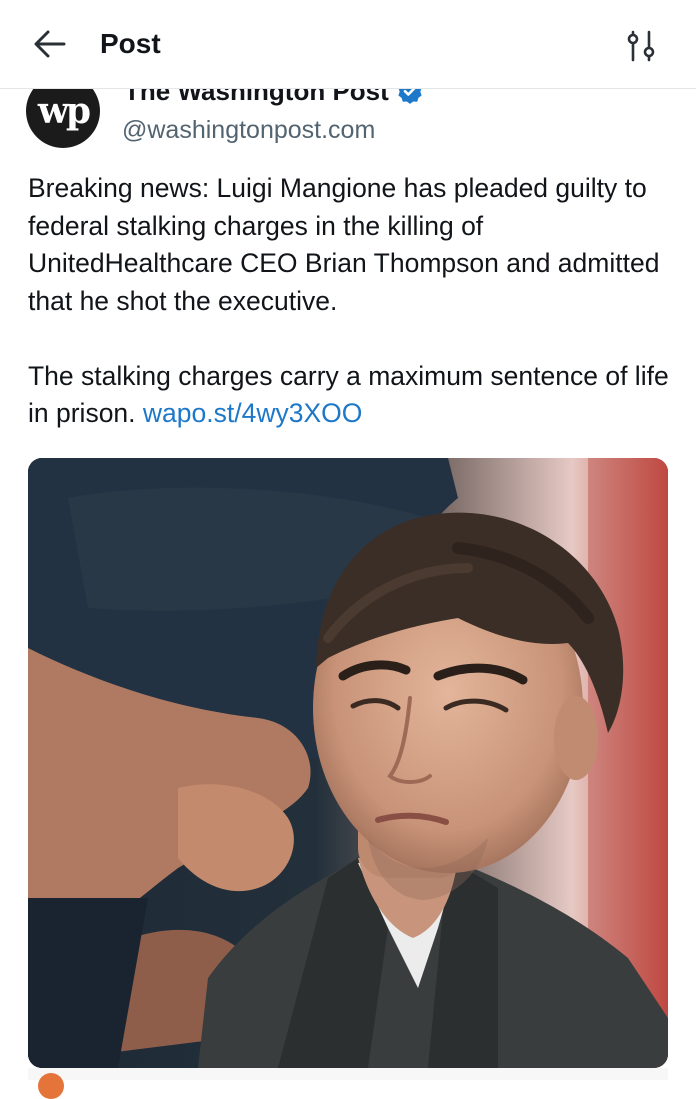  Describe the element at coordinates (252, 413) in the screenshot. I see `post-link: wapo.st/4wy3XOO` at that location.